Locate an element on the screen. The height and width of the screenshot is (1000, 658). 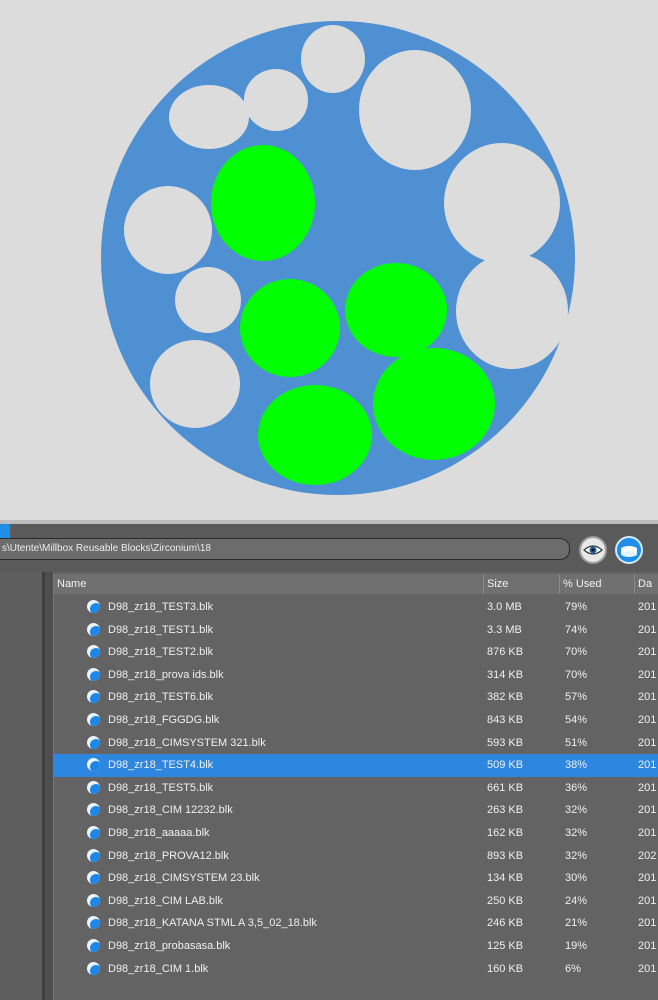
file-size: 382 KB is located at coordinates (505, 697).